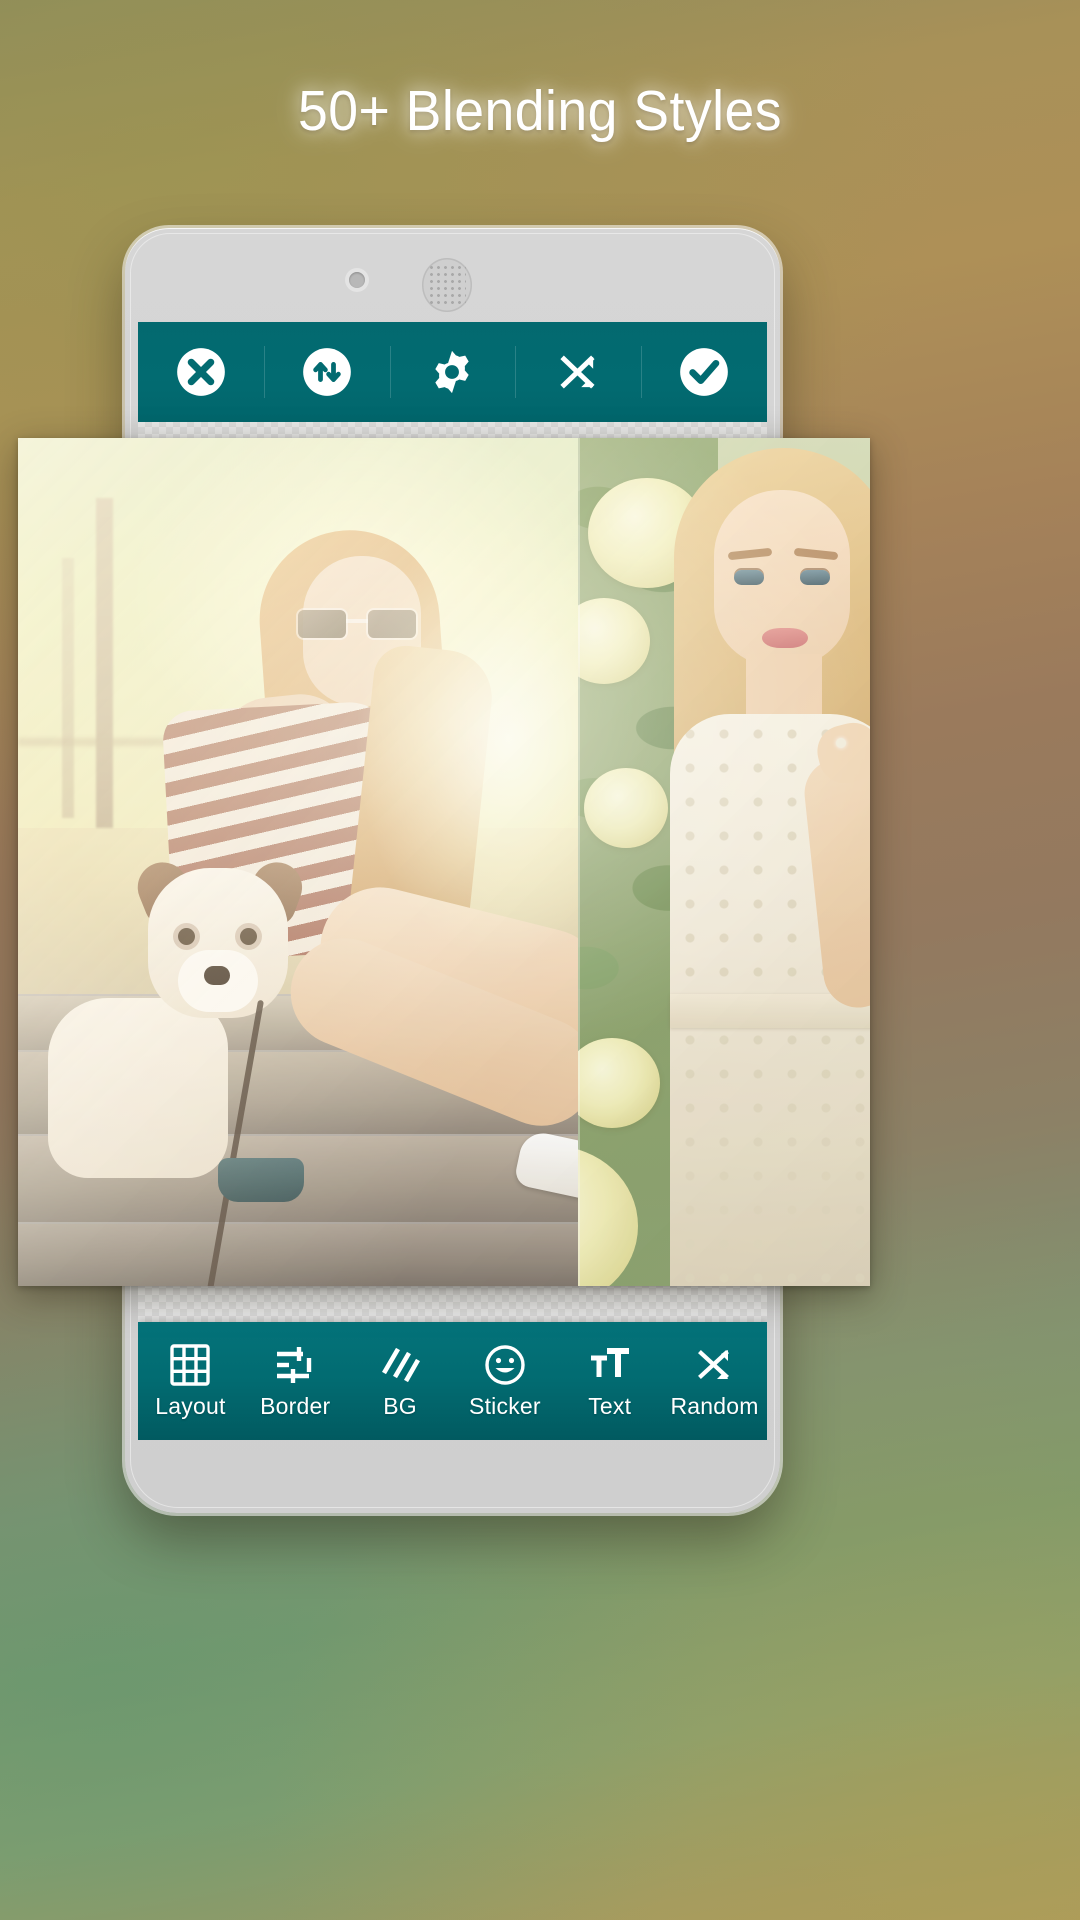  Describe the element at coordinates (505, 1405) in the screenshot. I see `tab-sticker-label: Sticker` at that location.